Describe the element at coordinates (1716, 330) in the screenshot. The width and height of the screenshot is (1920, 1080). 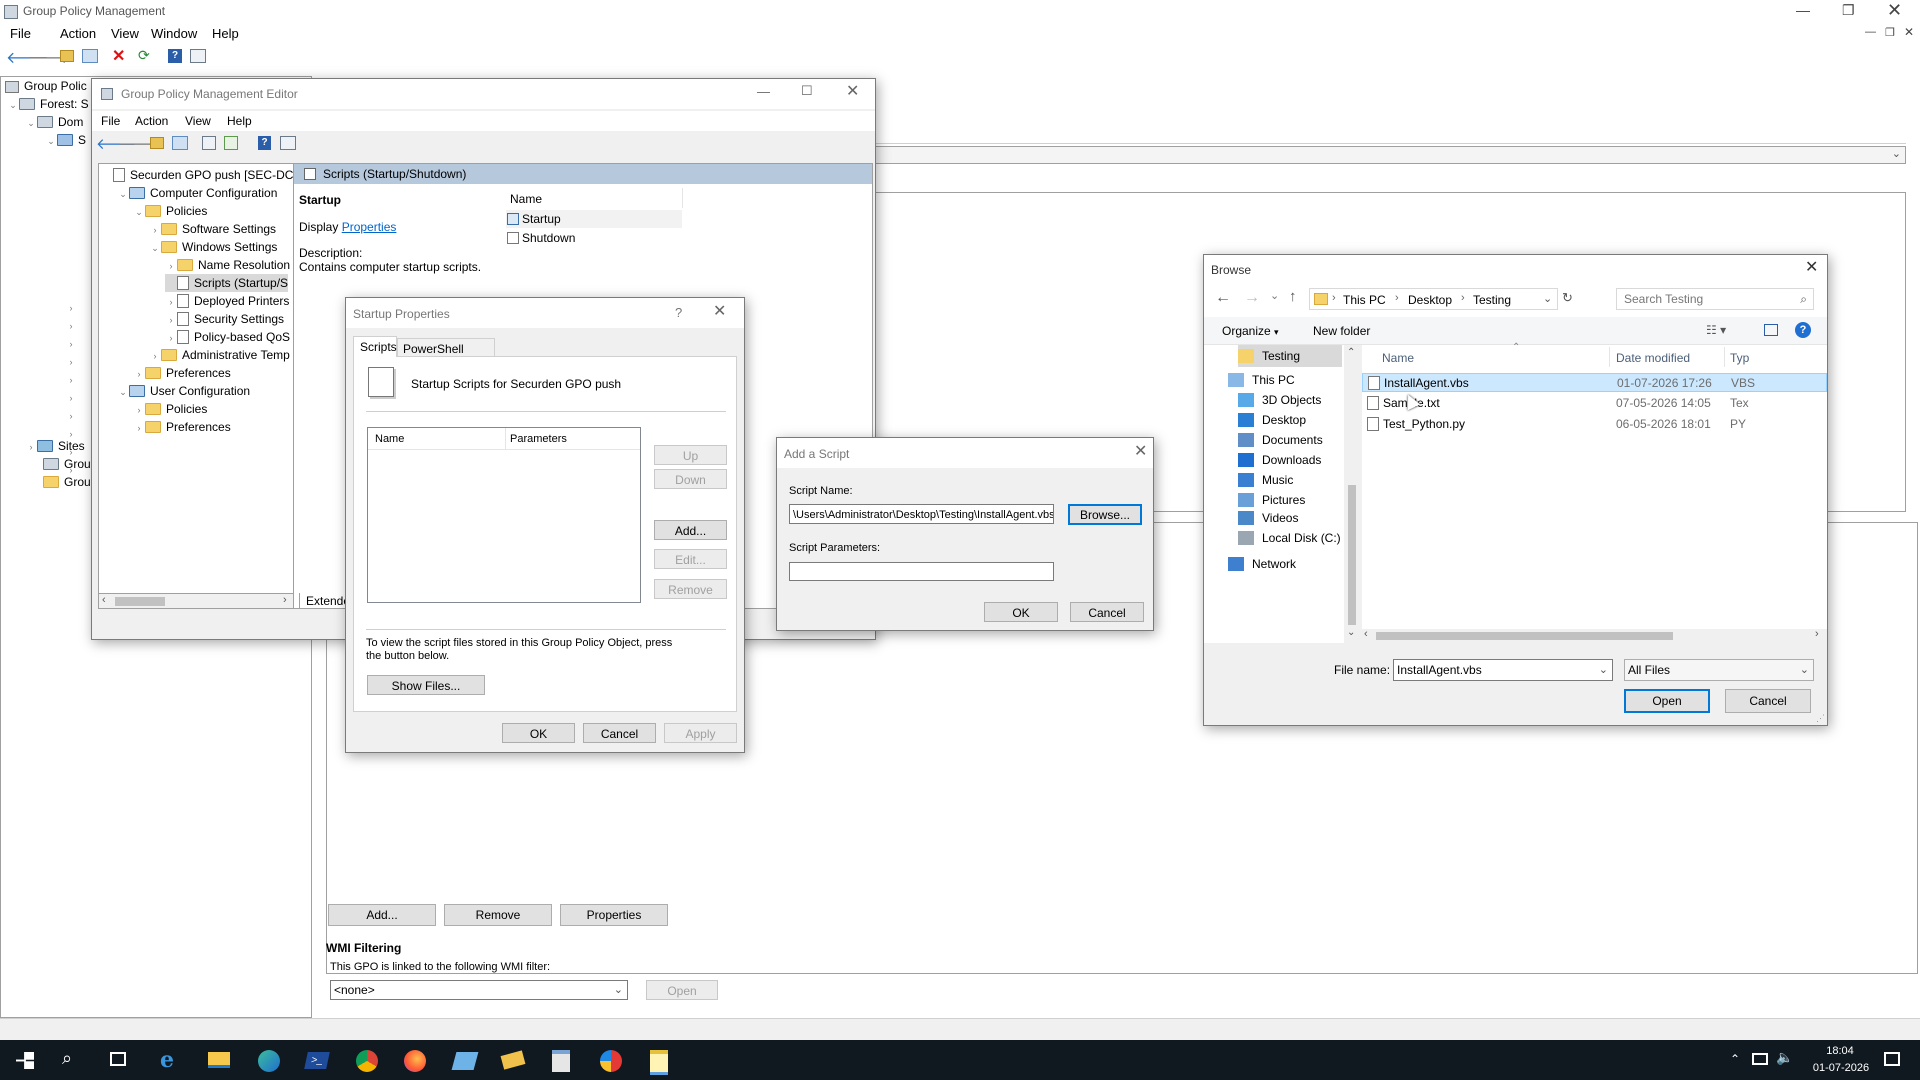
I see `view-options-icon: ☷ ▾` at that location.